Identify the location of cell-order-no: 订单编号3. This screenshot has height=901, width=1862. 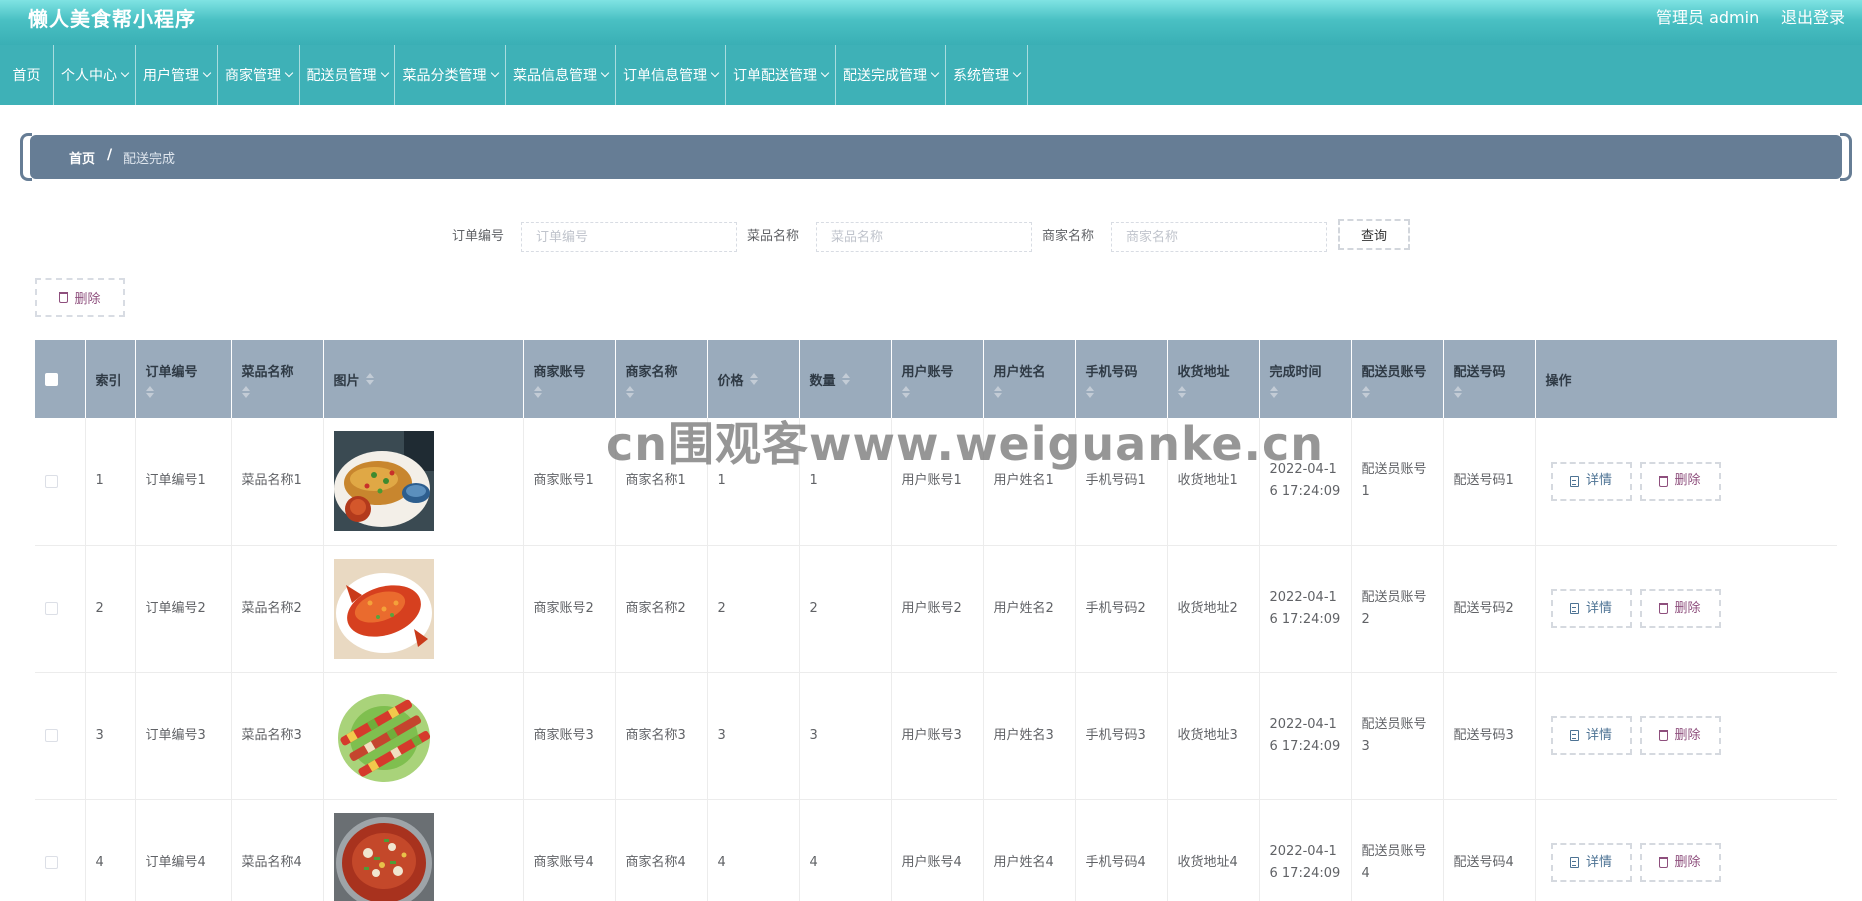
(183, 736).